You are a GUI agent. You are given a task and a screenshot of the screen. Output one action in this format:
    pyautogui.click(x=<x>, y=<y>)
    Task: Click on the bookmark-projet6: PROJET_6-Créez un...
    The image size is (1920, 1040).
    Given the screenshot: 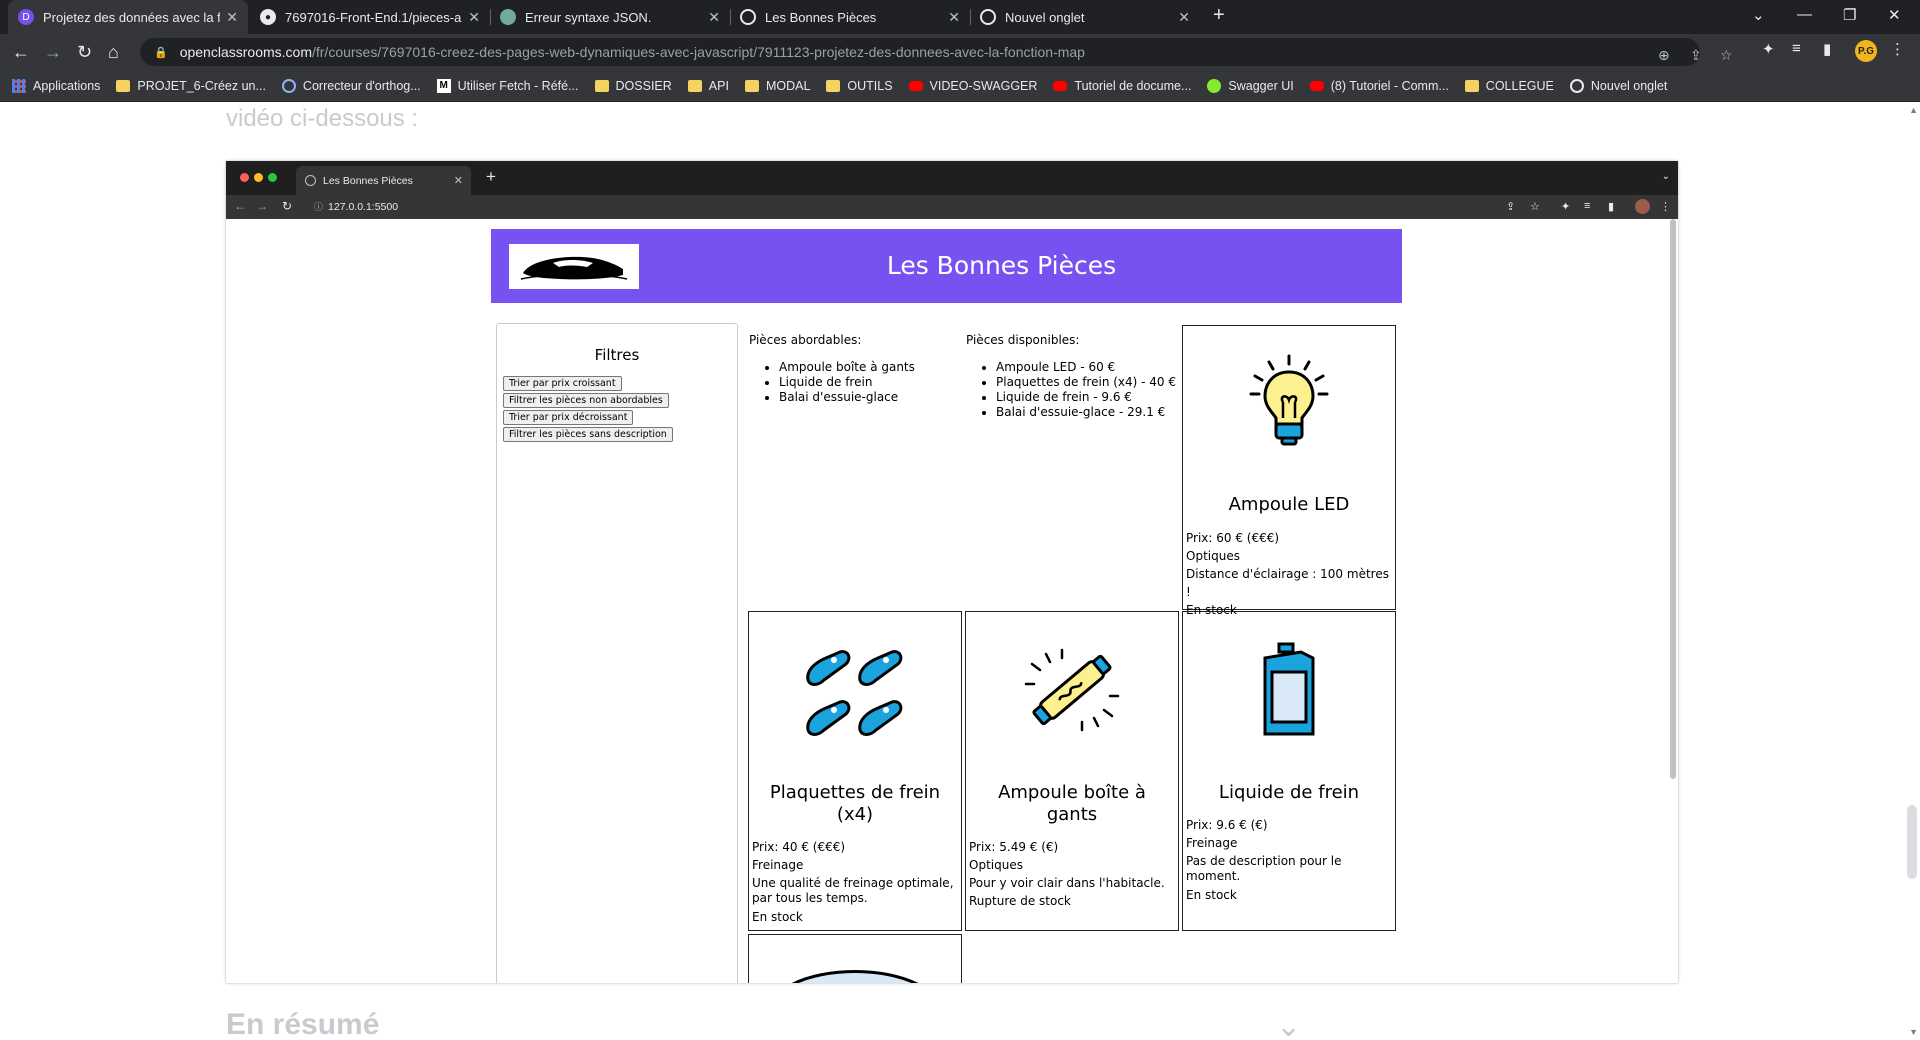 What is the action you would take?
    pyautogui.click(x=191, y=86)
    